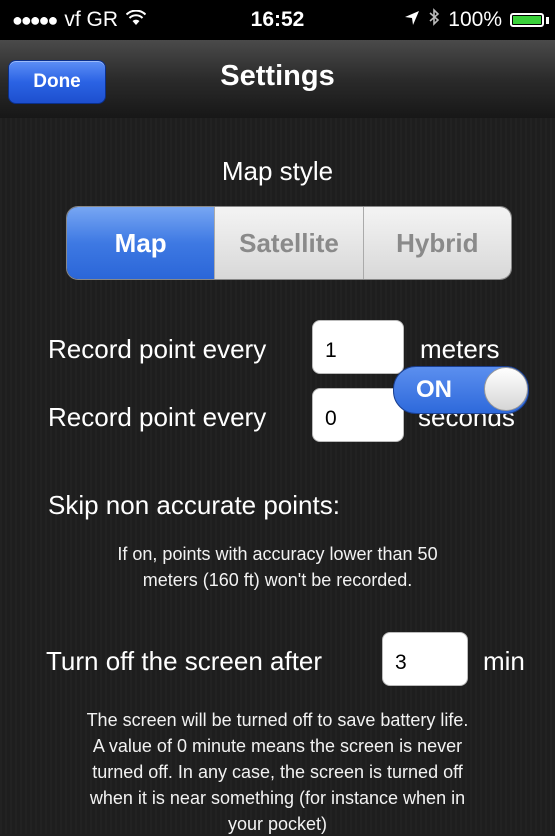 This screenshot has width=555, height=836. Describe the element at coordinates (527, 20) in the screenshot. I see `battery-icon` at that location.